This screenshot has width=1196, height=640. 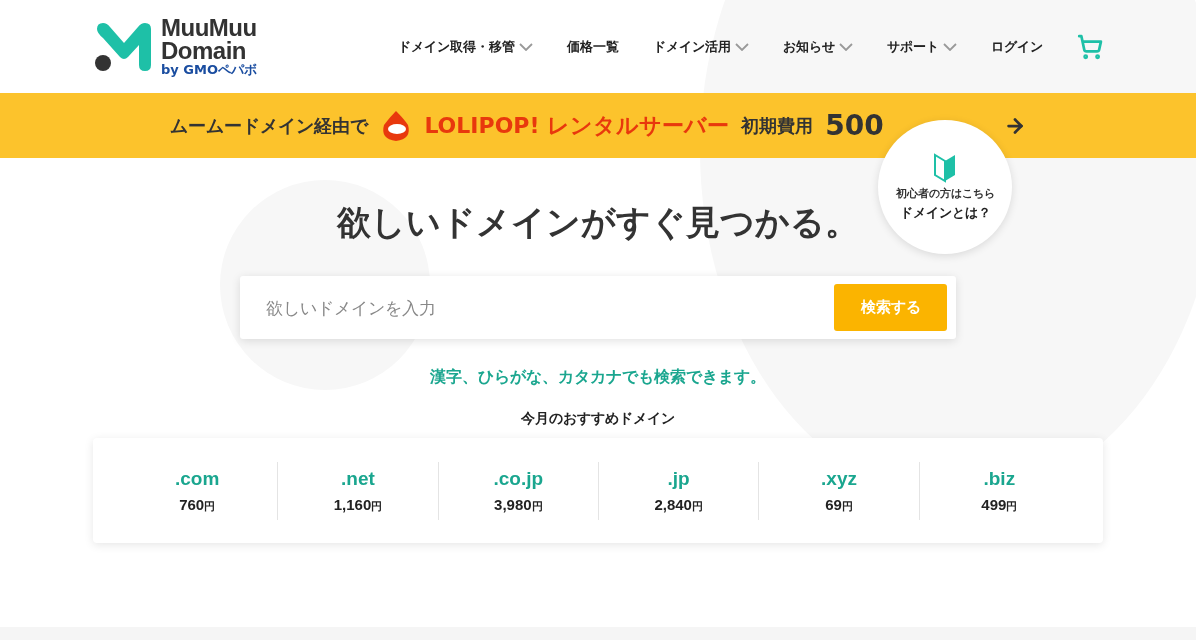 I want to click on domain-price: 3,980, so click(x=513, y=504).